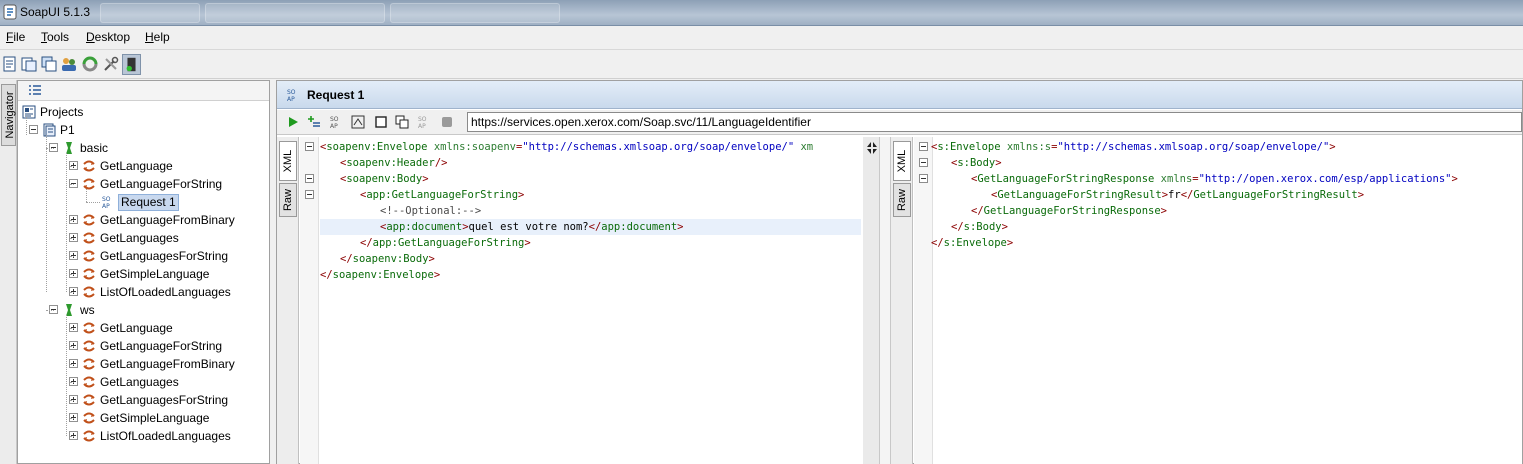 The image size is (1523, 464). Describe the element at coordinates (447, 122) in the screenshot. I see `stop-icon` at that location.